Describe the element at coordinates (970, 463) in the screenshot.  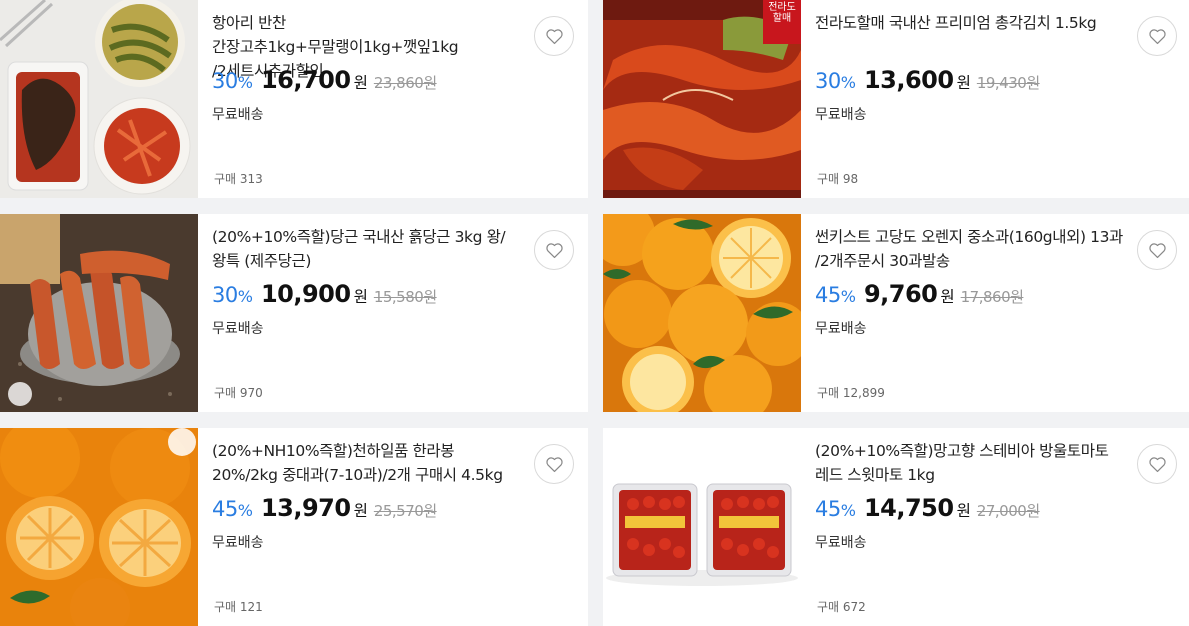
I see `product-title: (20%+10%즉할)망고향 스테비아 방울토마토 레드 스윗마토 1kg` at that location.